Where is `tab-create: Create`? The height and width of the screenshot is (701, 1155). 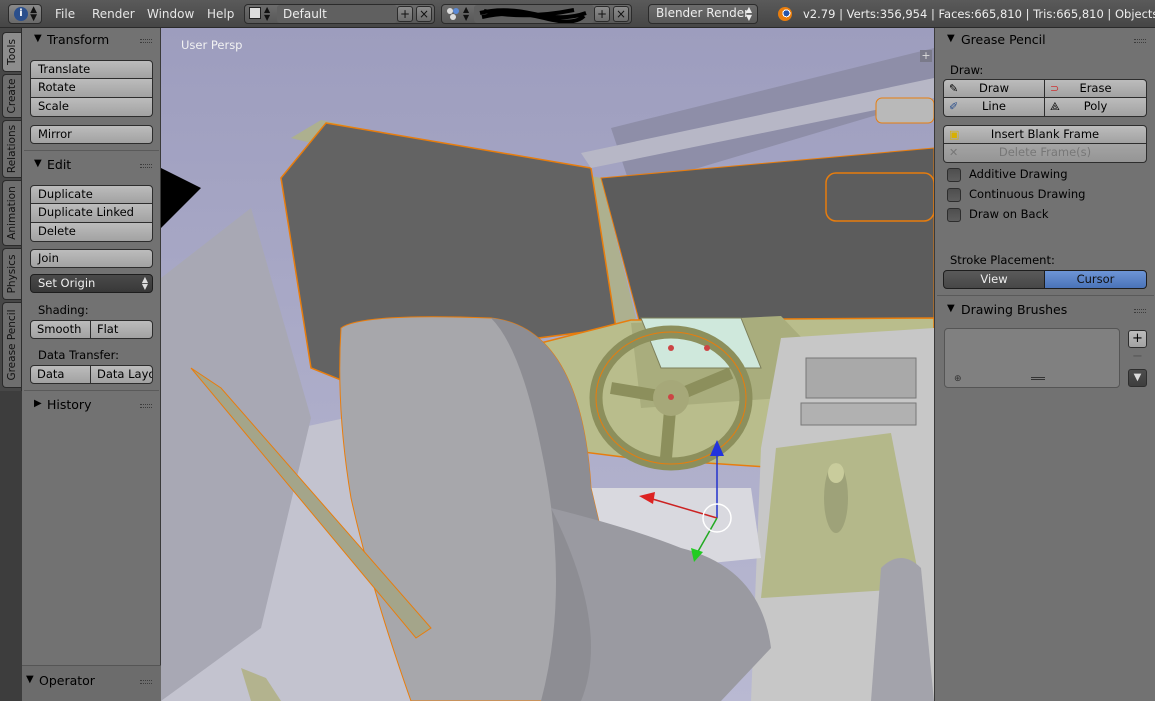 tab-create: Create is located at coordinates (11, 96).